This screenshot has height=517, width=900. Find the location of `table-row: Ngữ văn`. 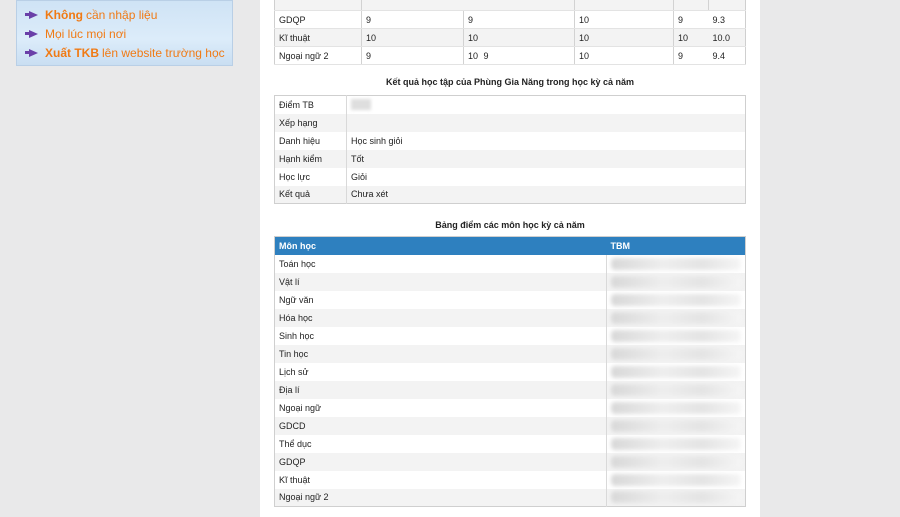

table-row: Ngữ văn is located at coordinates (510, 299).